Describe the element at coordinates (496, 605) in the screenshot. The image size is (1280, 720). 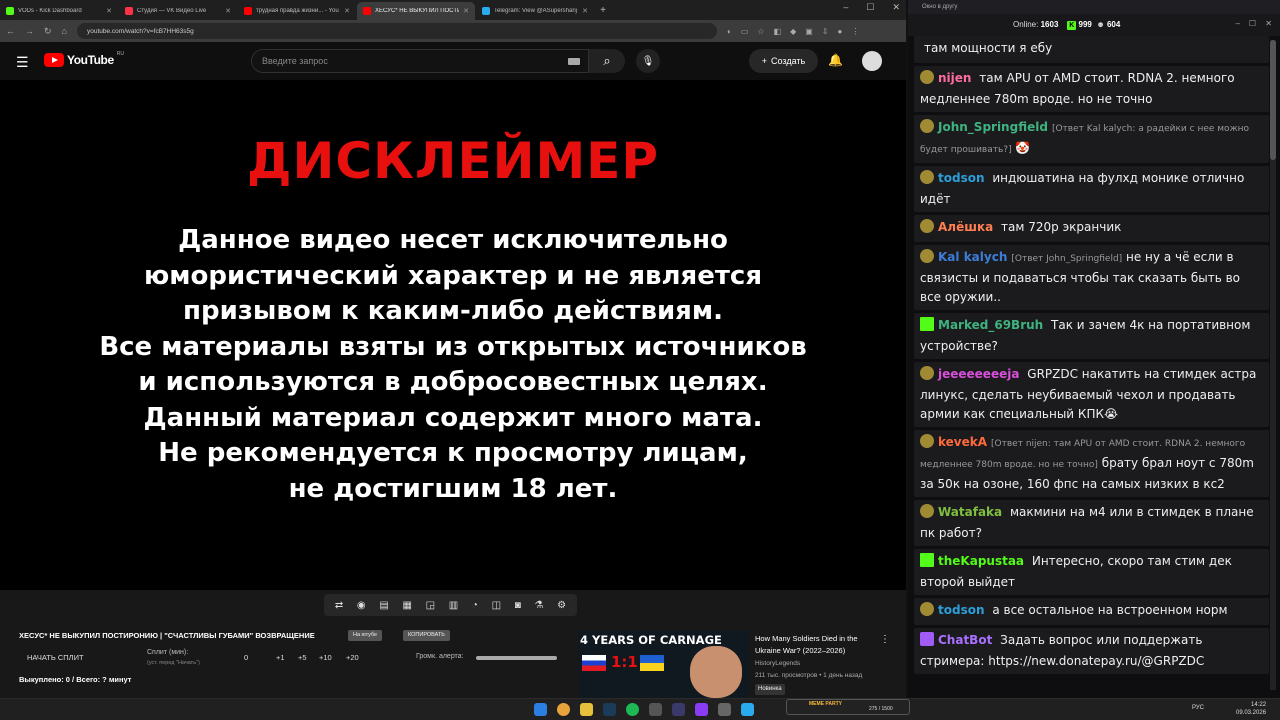
I see `filter-icon: ◫` at that location.